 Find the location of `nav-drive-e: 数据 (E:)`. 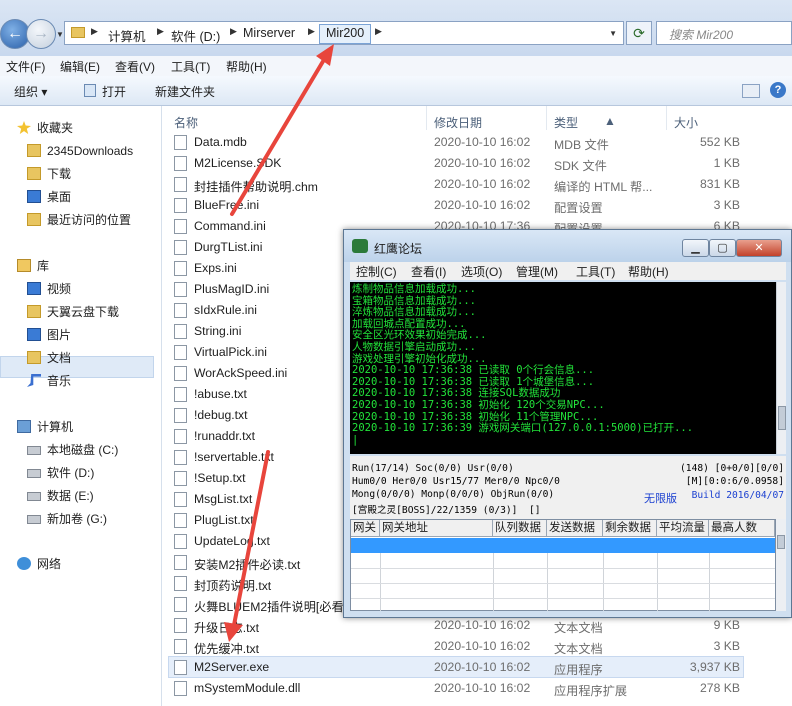

nav-drive-e: 数据 (E:) is located at coordinates (60, 496).